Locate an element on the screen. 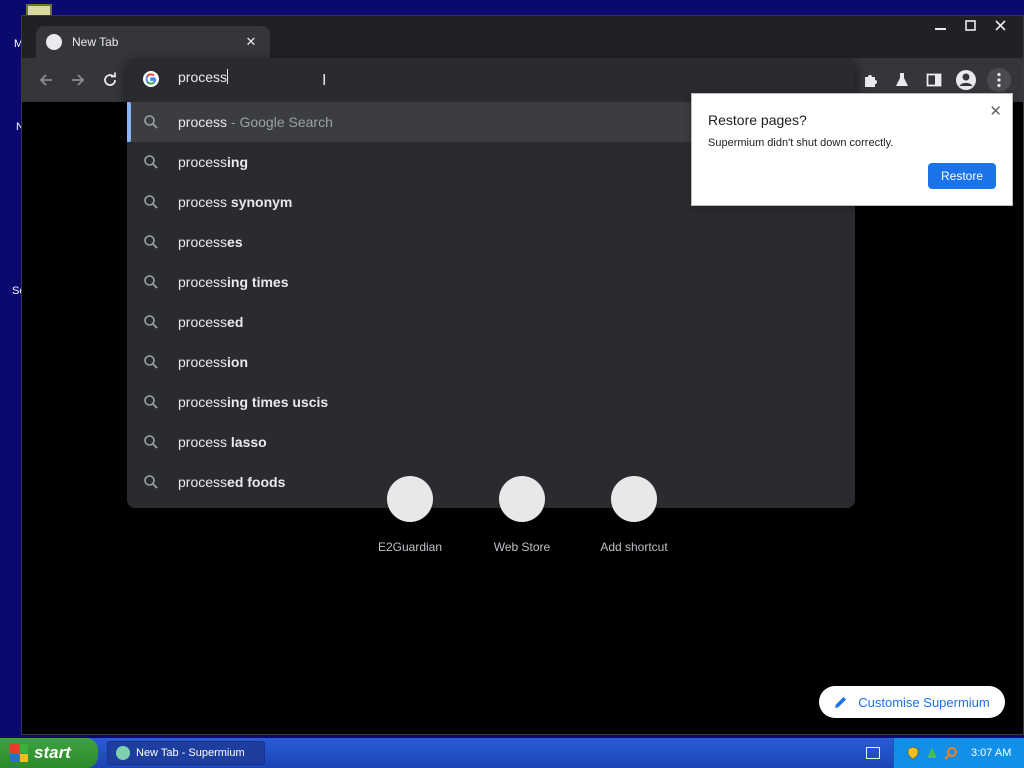  suggestion-completion: ed foods is located at coordinates (256, 482).